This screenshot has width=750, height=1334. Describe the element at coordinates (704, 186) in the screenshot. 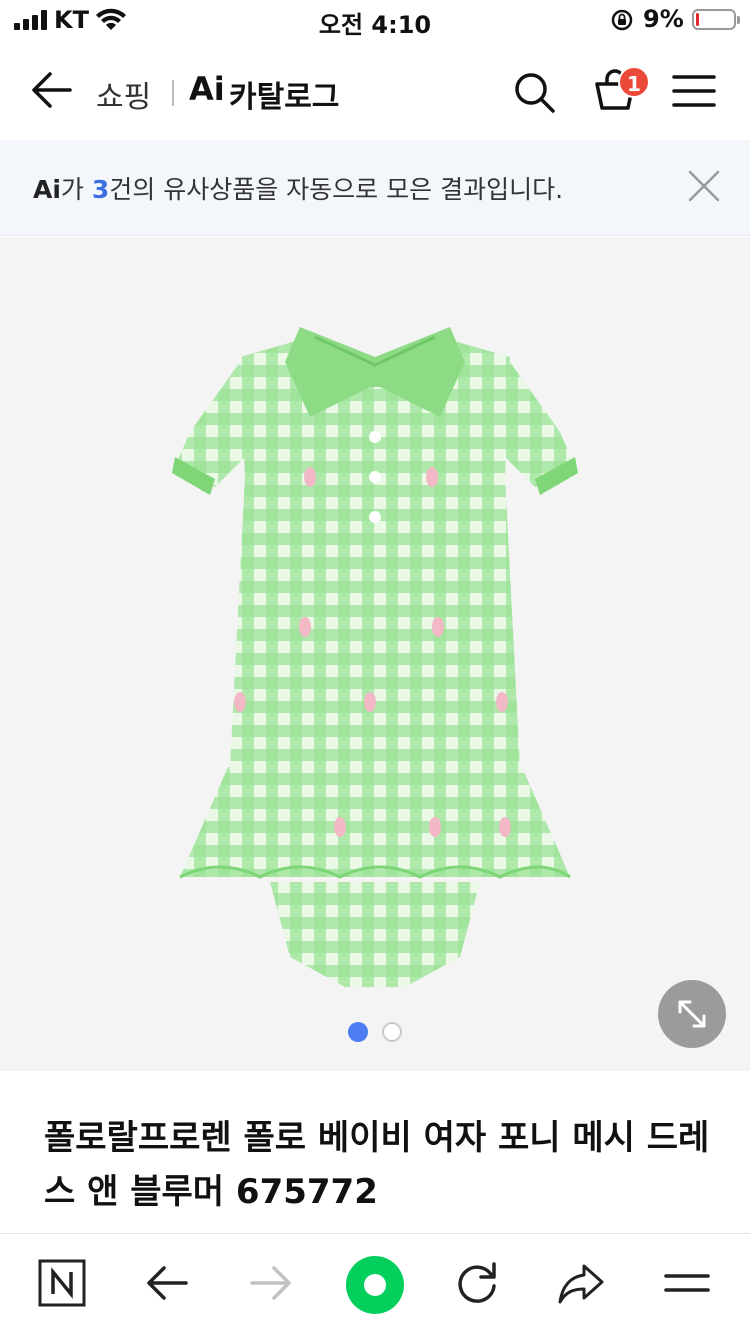

I see `close-icon` at that location.